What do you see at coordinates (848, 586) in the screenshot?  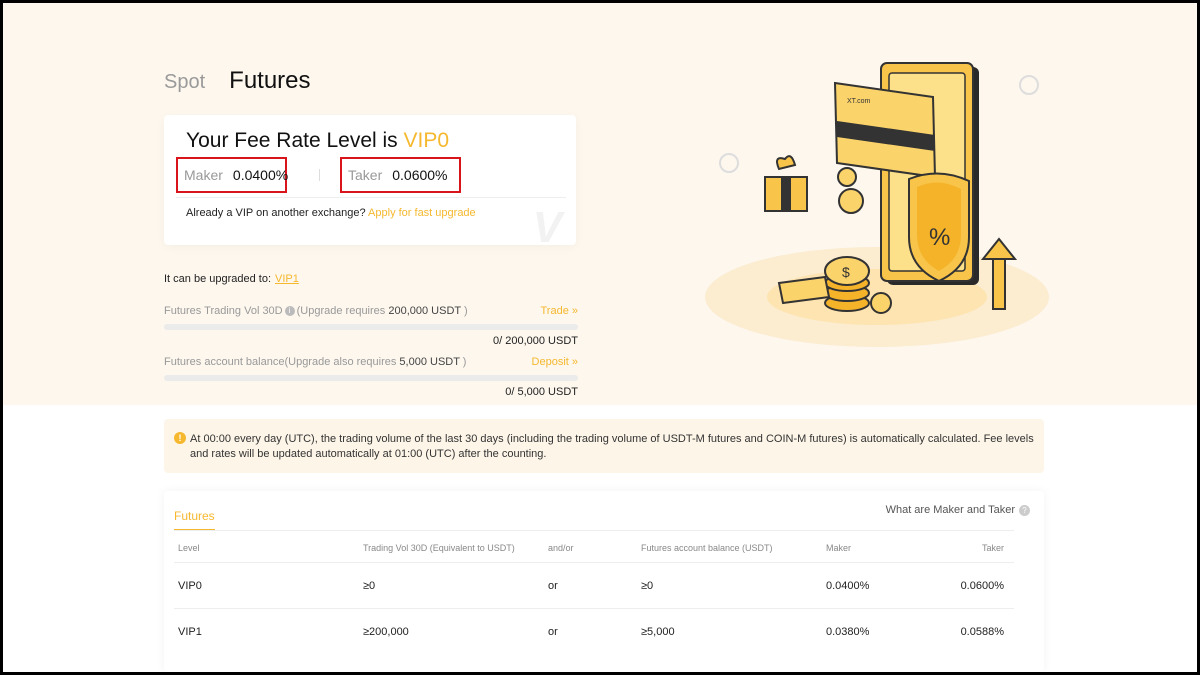 I see `cell-maker: 0.0400%` at bounding box center [848, 586].